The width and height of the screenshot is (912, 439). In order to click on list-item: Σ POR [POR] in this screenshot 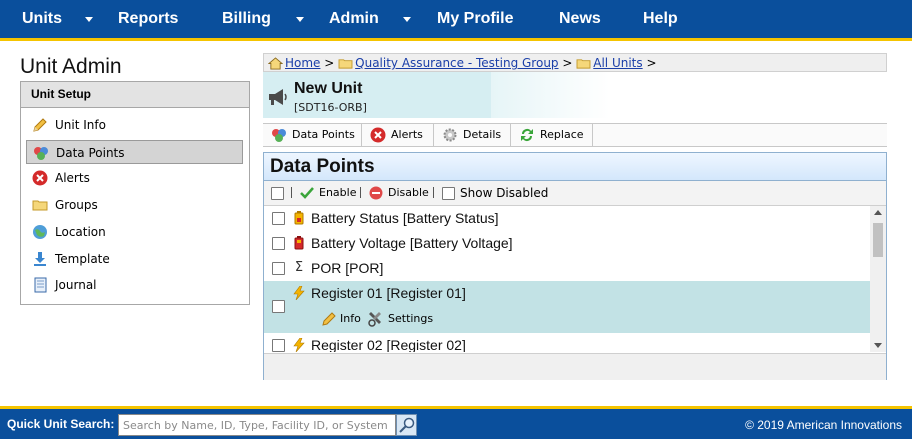, I will do `click(567, 268)`.